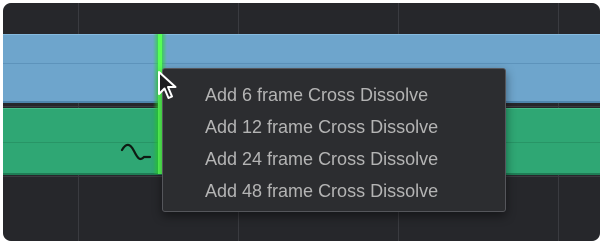  I want to click on menu-item-add-6-frame-cross-dissolve: Add 6 frame Cross Dissolve, so click(334, 95).